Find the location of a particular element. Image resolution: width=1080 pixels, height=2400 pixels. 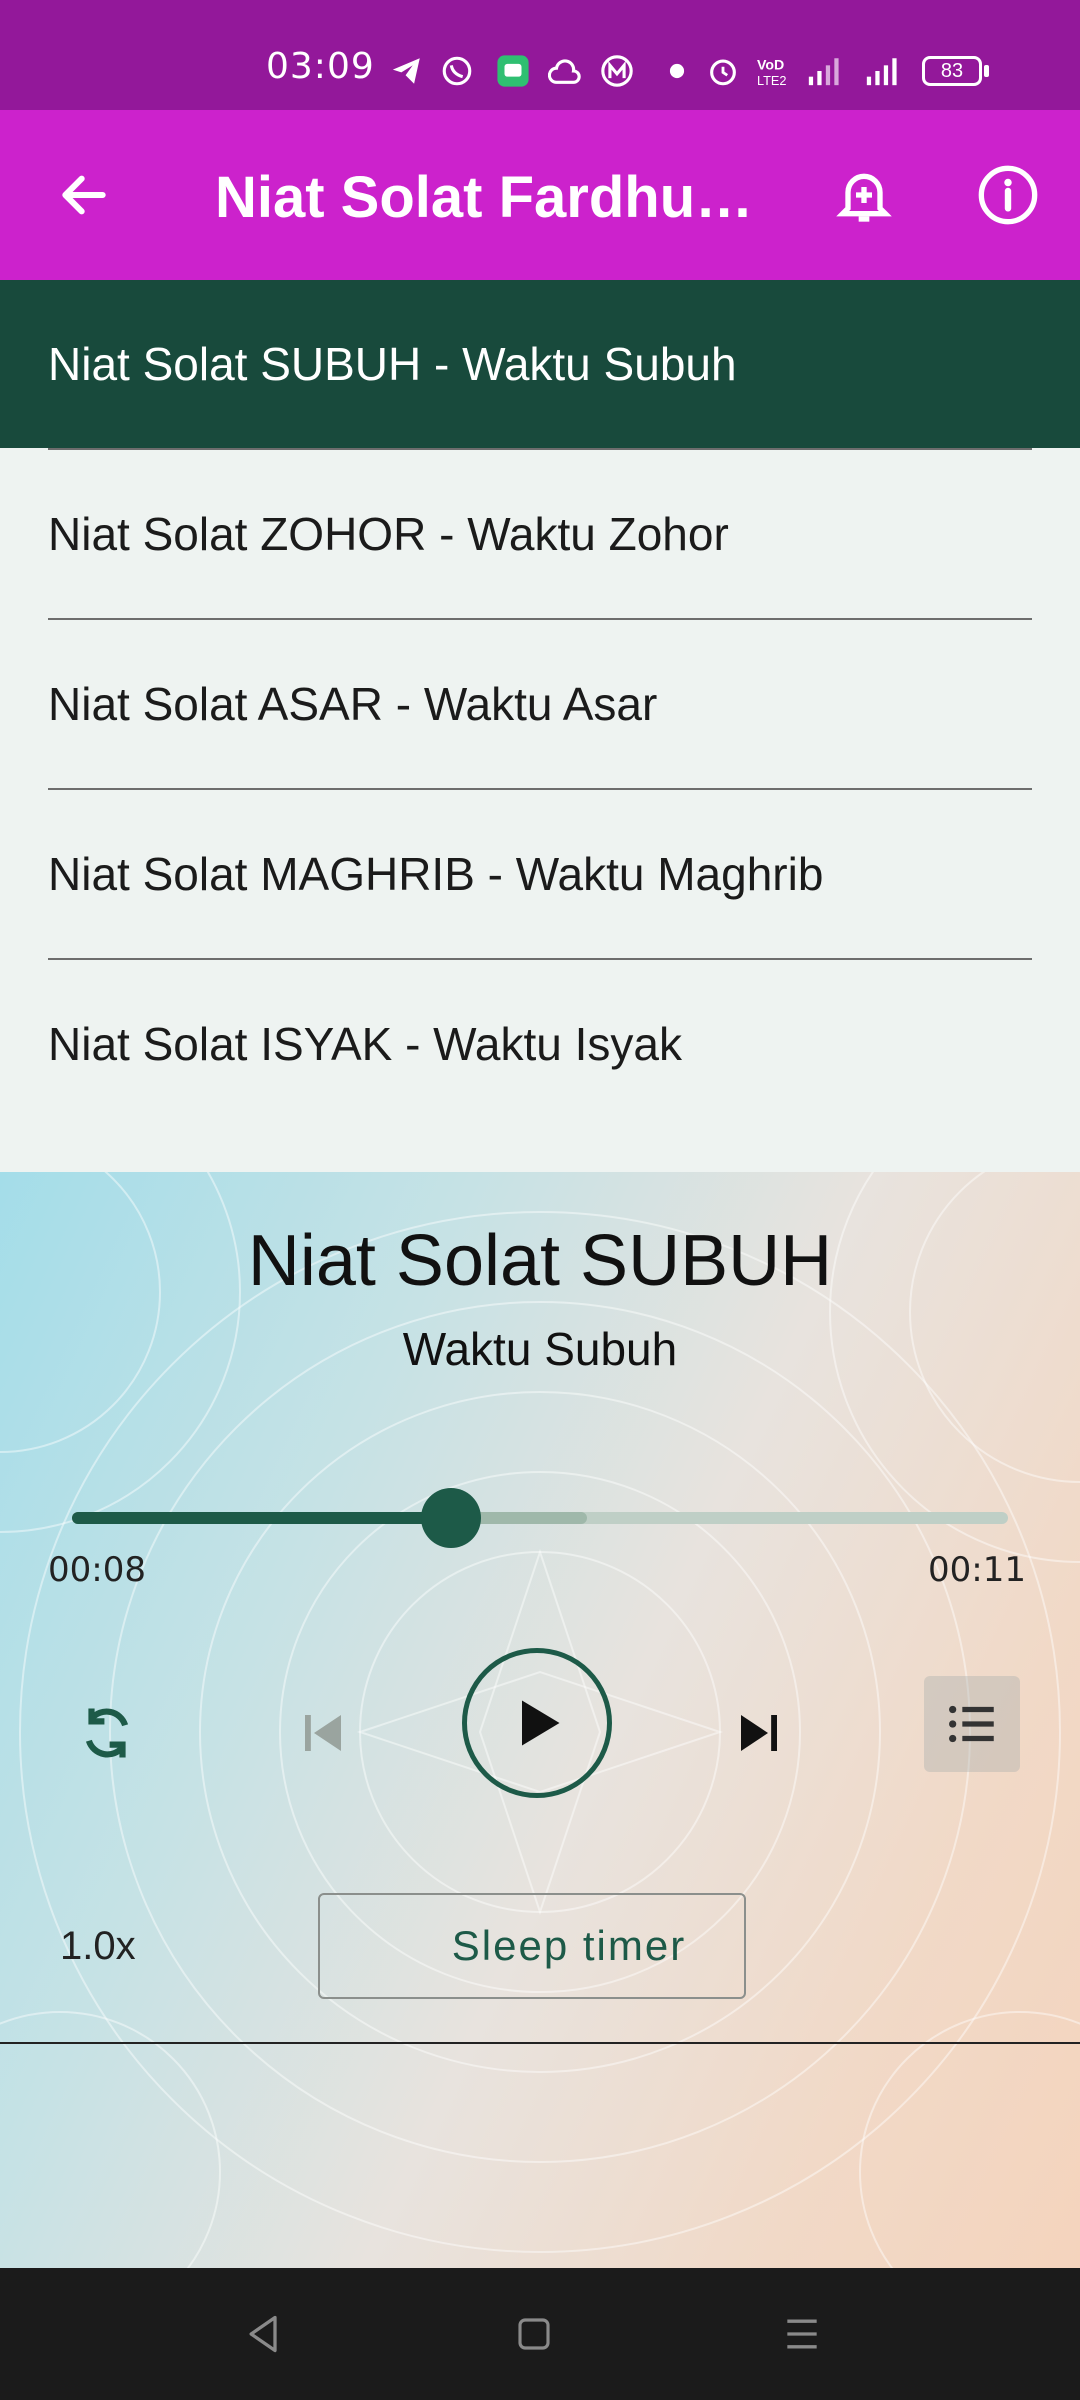

next-button is located at coordinates (759, 1733).